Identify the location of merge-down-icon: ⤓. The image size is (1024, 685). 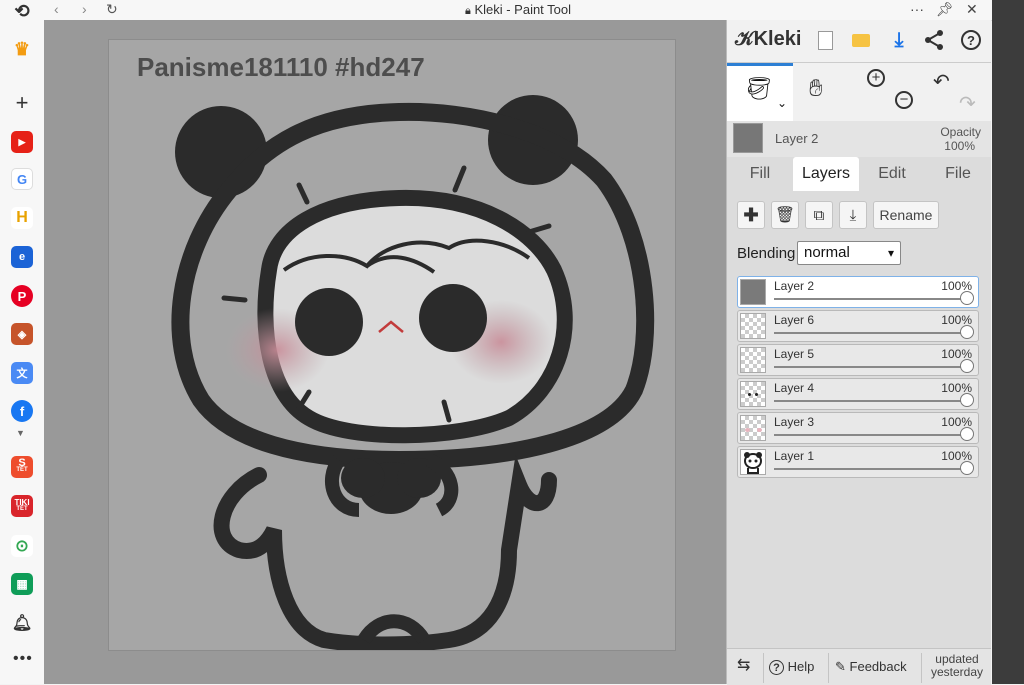
(853, 215).